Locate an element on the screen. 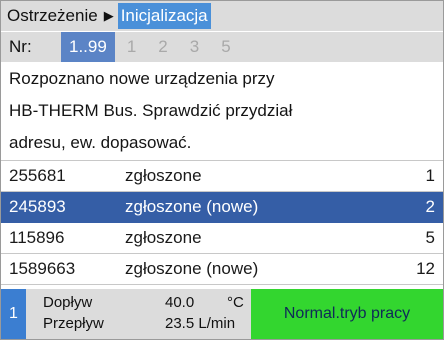 Image resolution: width=444 pixels, height=340 pixels. unit-index-badge: 1 is located at coordinates (13, 314).